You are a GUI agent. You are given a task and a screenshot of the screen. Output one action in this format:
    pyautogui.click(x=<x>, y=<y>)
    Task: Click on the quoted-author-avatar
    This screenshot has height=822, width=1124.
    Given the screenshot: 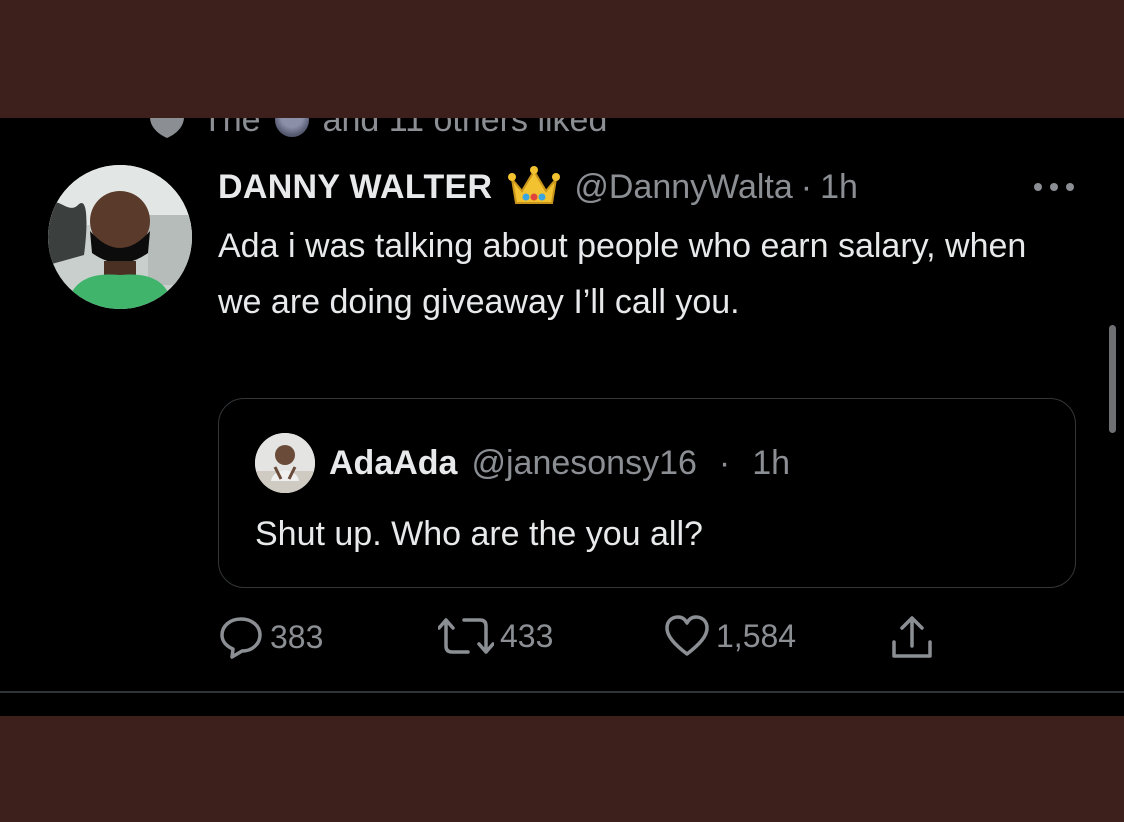 What is the action you would take?
    pyautogui.click(x=285, y=463)
    